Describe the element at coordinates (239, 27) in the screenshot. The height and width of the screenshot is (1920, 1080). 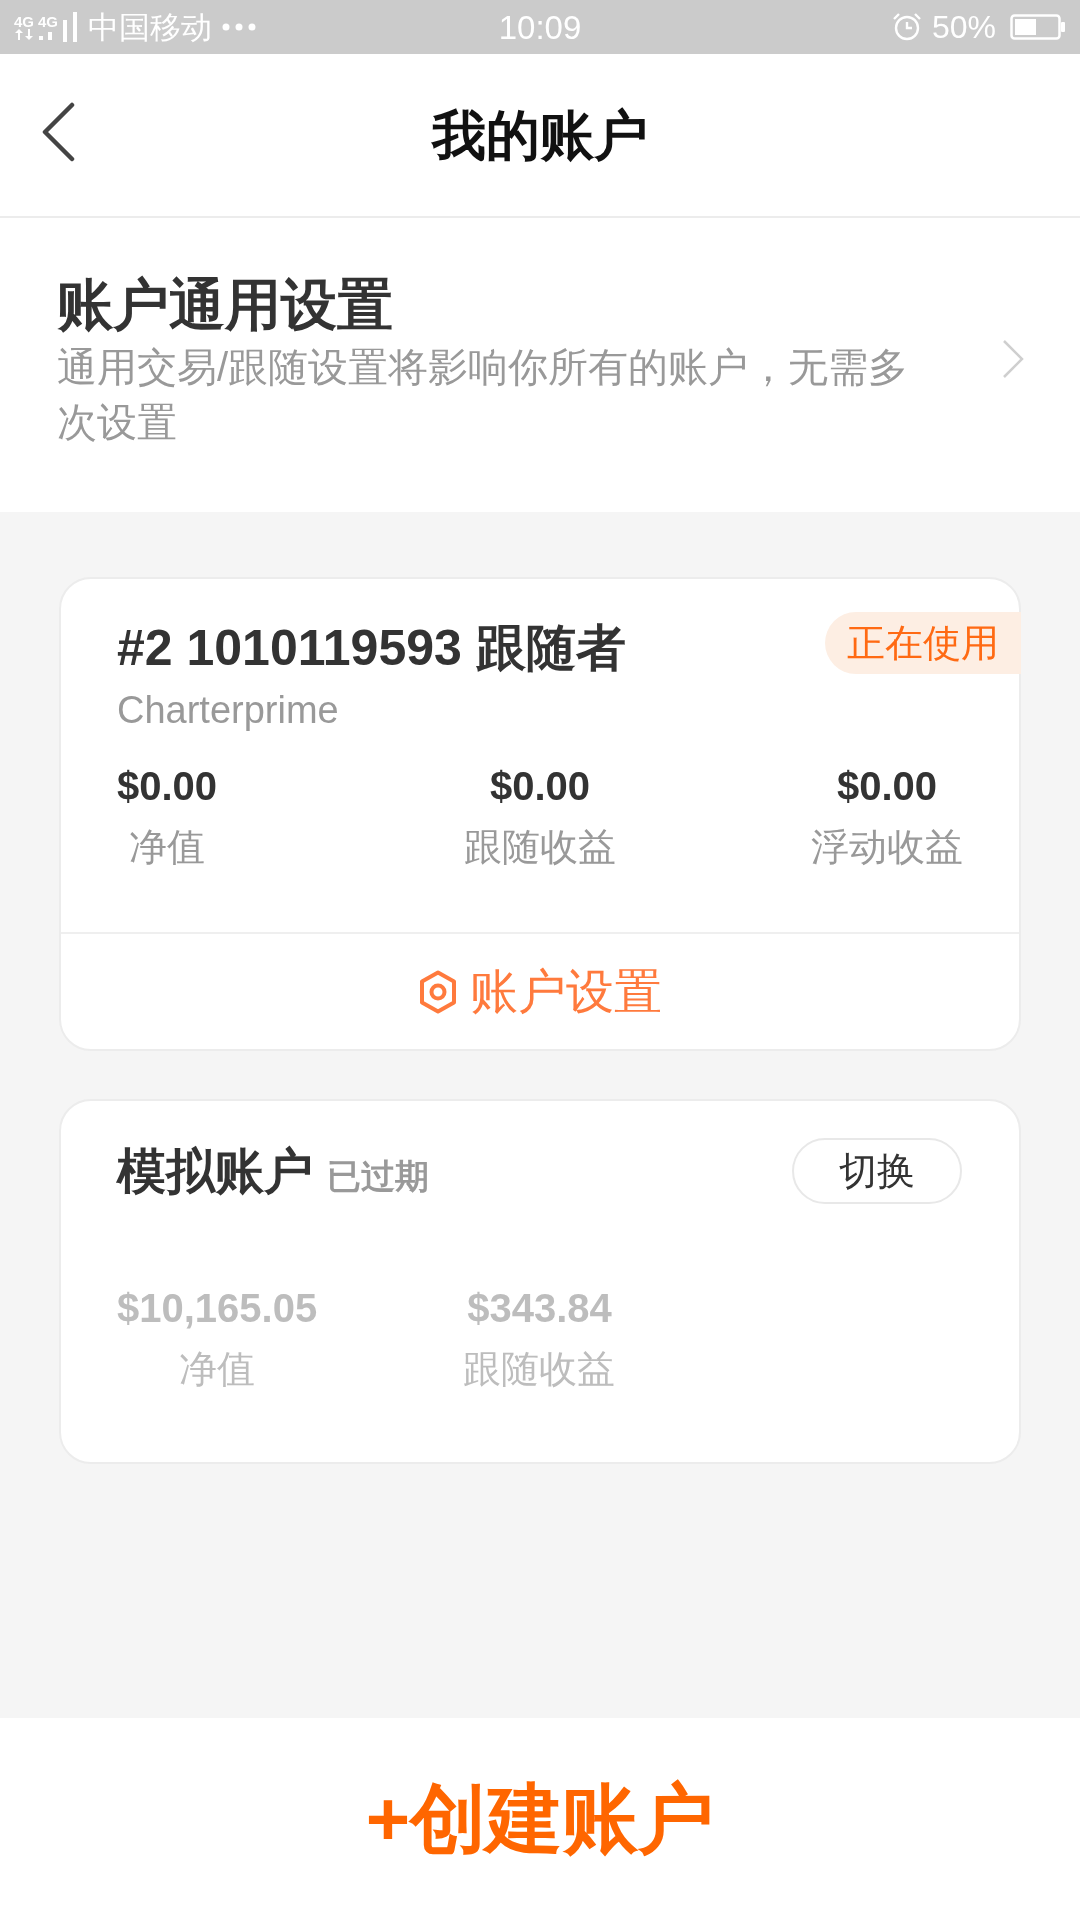
I see `ellipsis-icon` at that location.